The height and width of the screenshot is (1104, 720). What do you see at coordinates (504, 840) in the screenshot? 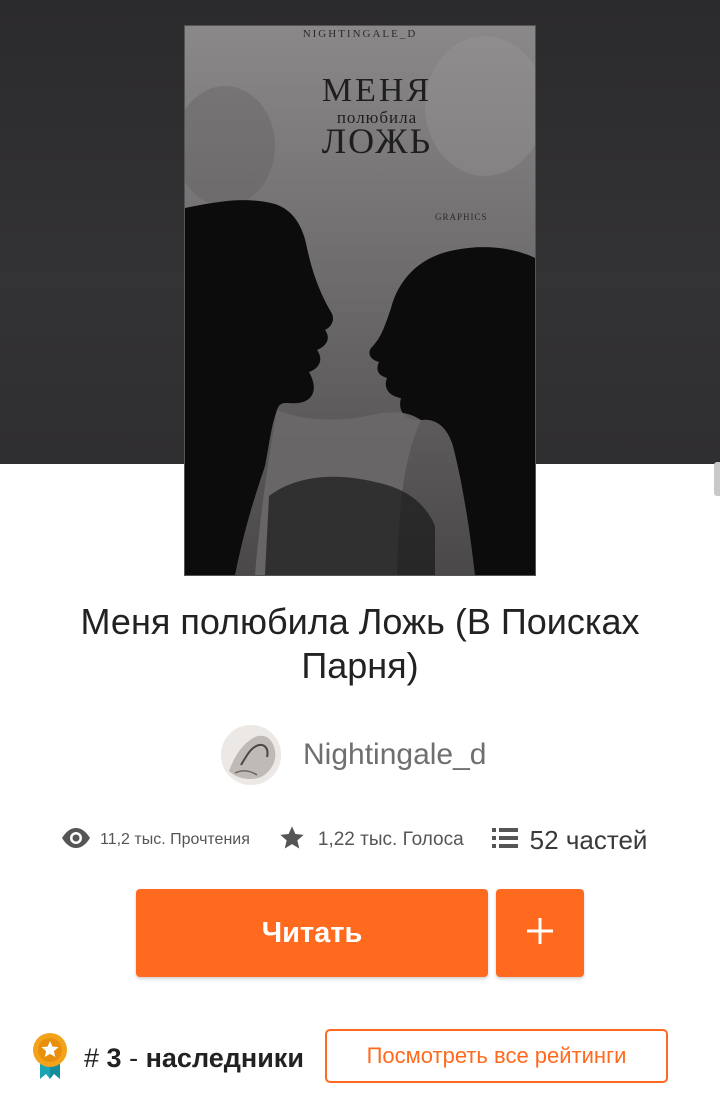
I see `list-icon` at bounding box center [504, 840].